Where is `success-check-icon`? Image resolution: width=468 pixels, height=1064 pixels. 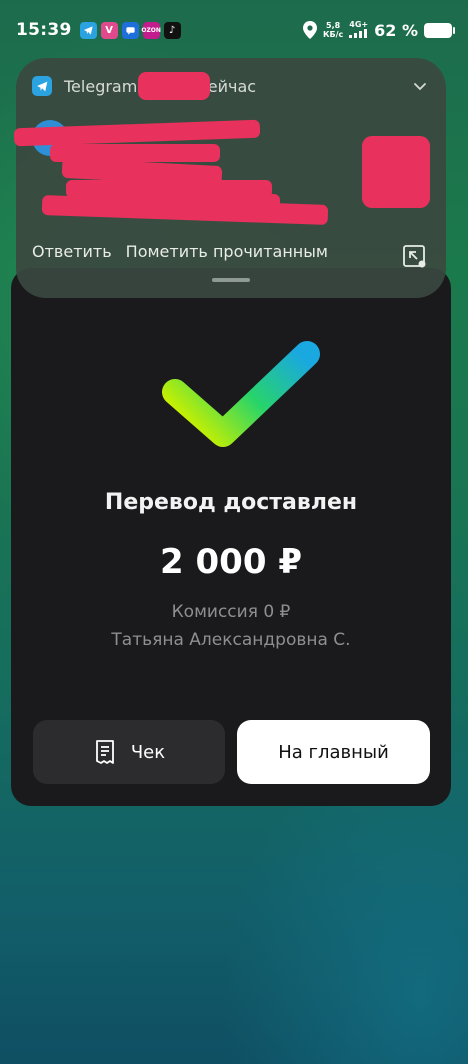 success-check-icon is located at coordinates (241, 394).